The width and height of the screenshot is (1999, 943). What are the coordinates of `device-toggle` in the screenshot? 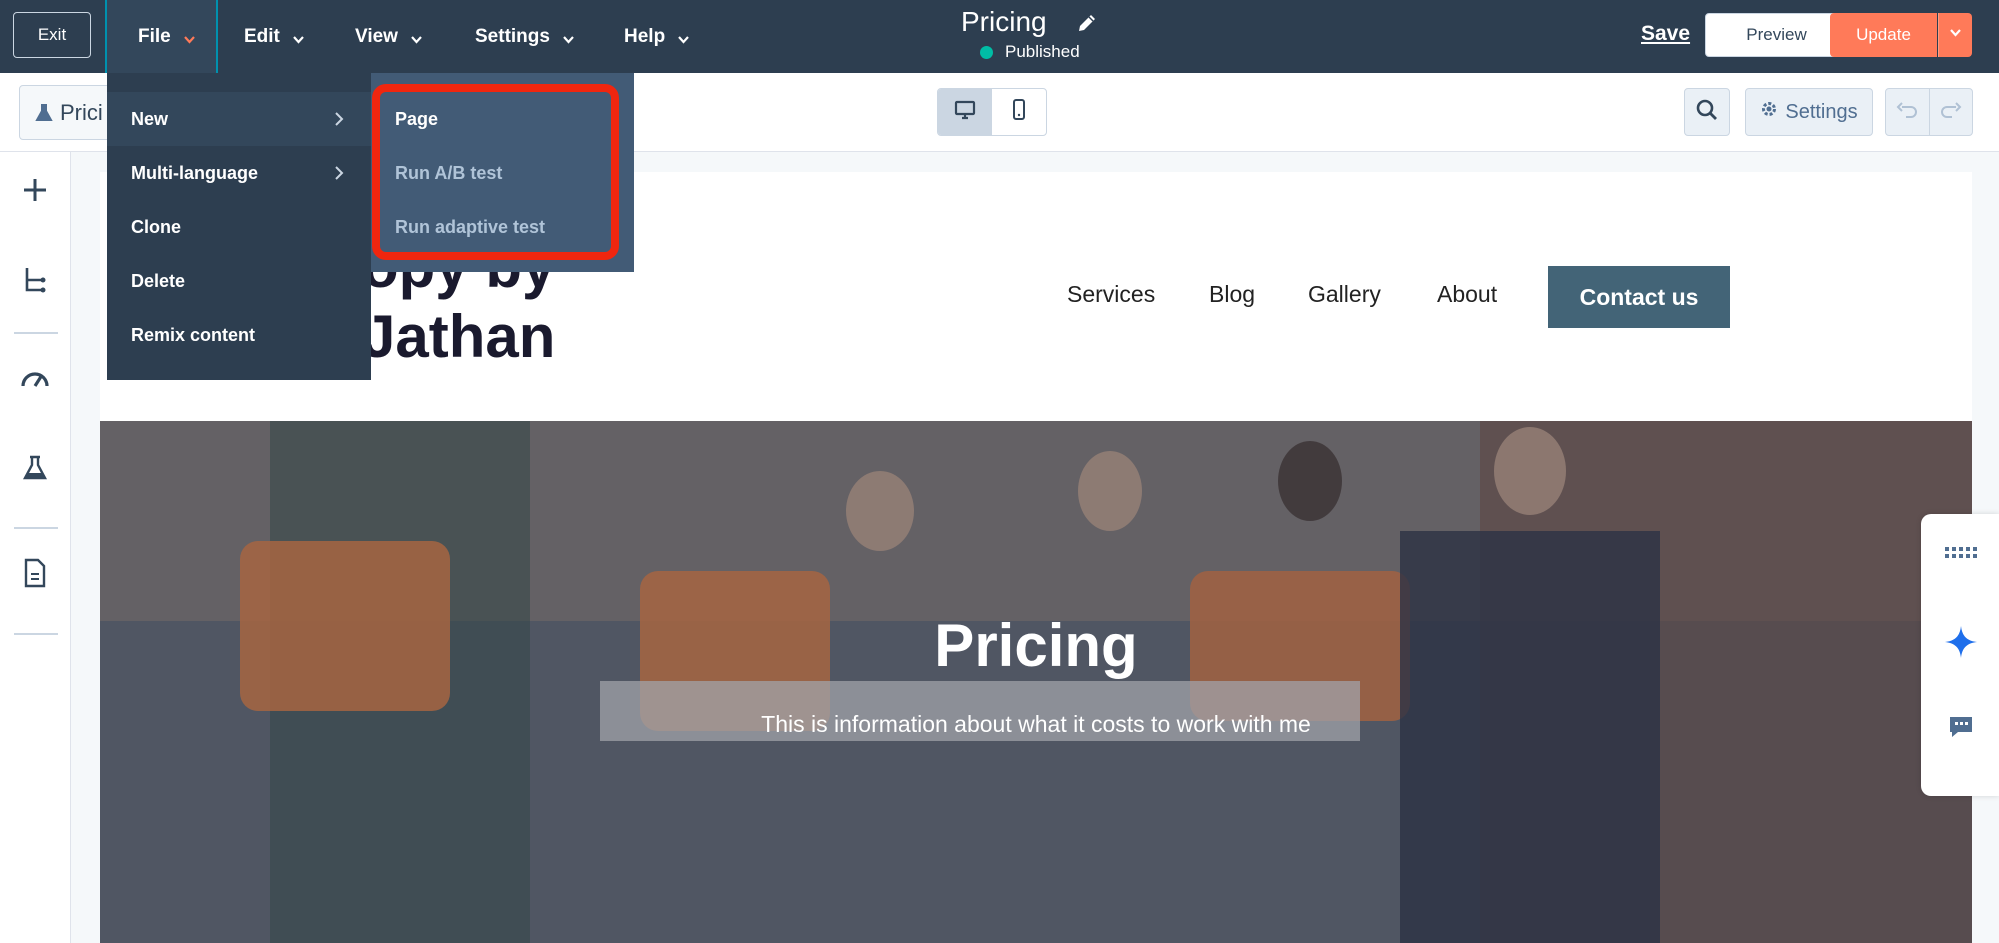 It's located at (992, 112).